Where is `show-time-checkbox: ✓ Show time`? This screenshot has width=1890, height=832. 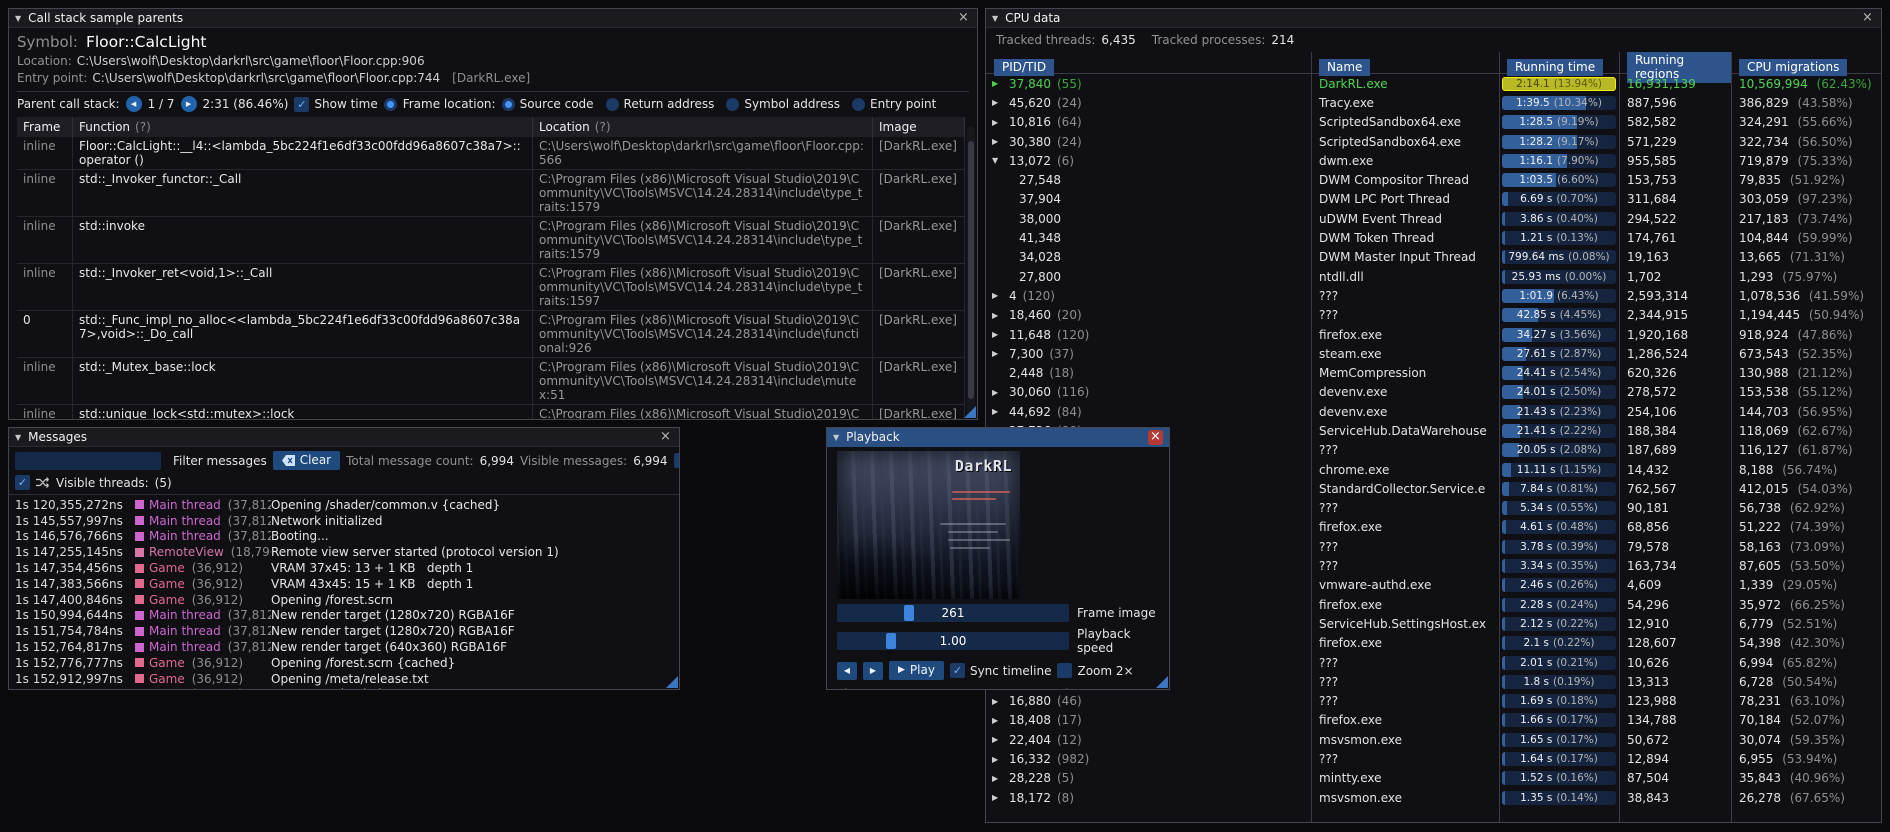
show-time-checkbox: ✓ Show time is located at coordinates (336, 104).